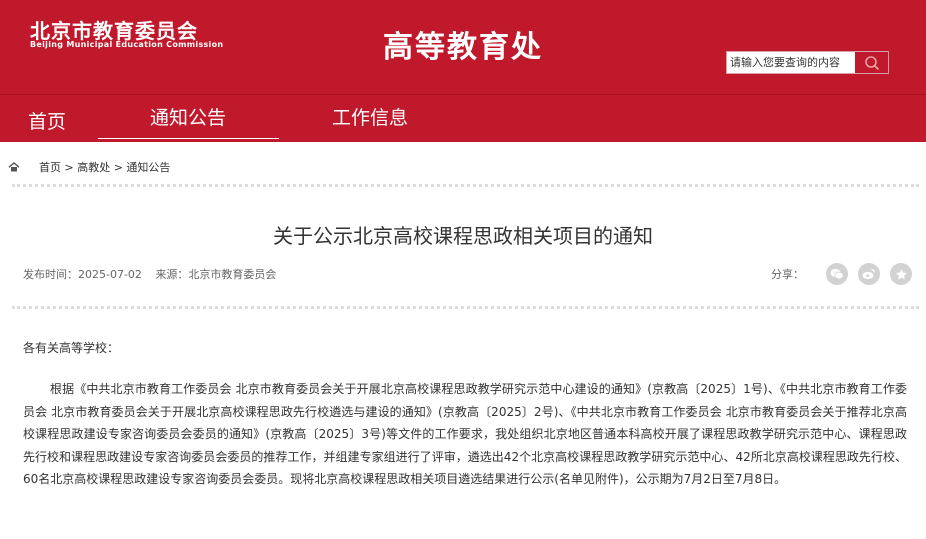 The width and height of the screenshot is (926, 539). Describe the element at coordinates (791, 62) in the screenshot. I see `search-input` at that location.